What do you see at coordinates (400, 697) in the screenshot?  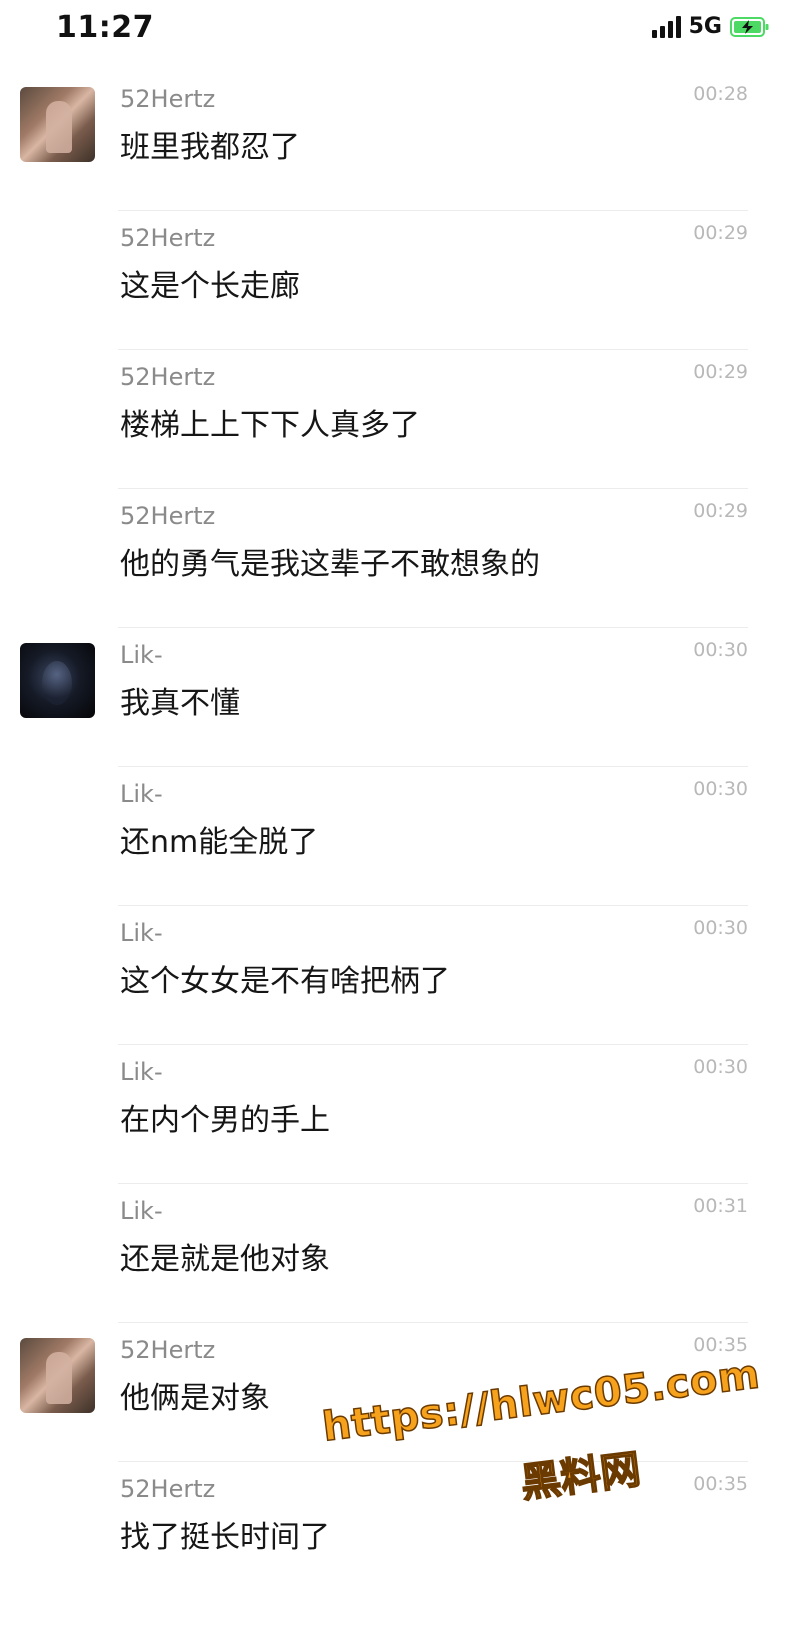 I see `chat-message: Lik- 00:30 我真不懂` at bounding box center [400, 697].